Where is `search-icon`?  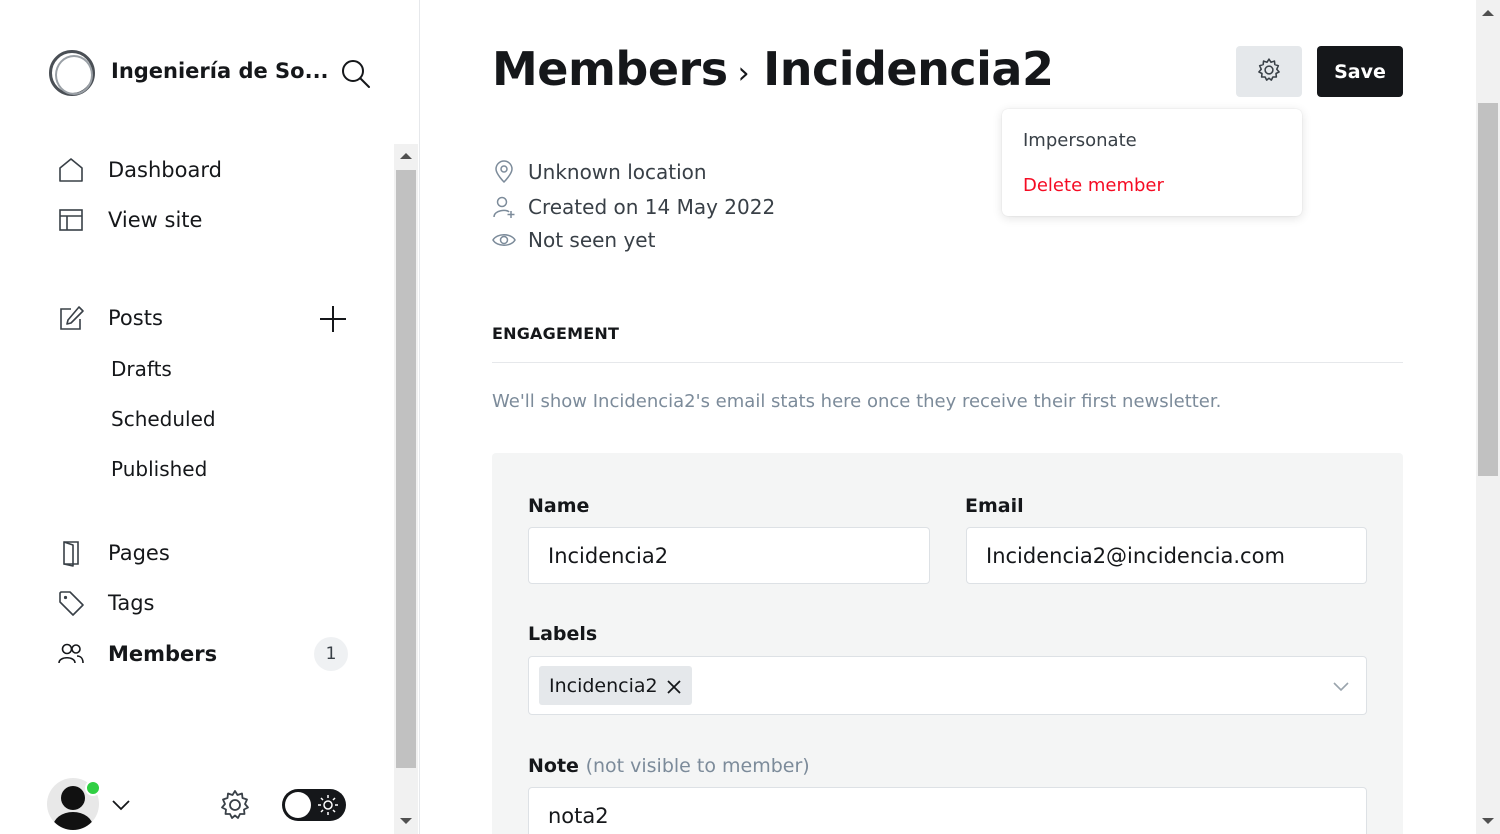 search-icon is located at coordinates (355, 73).